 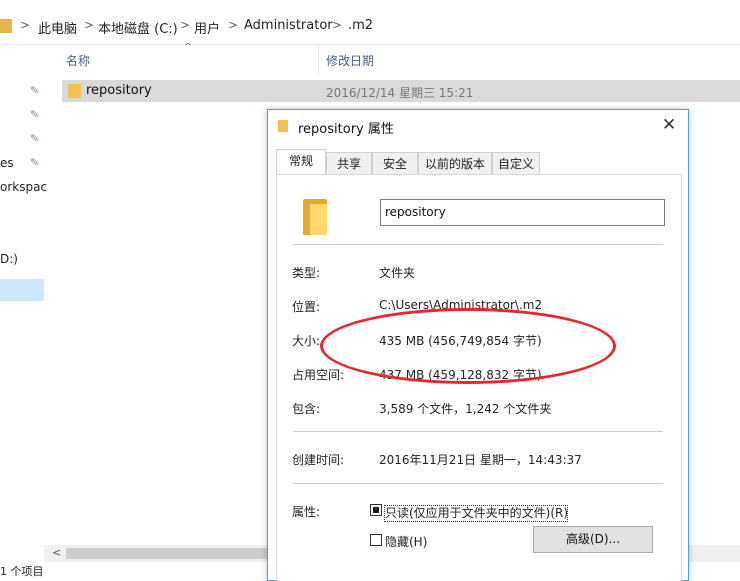 I want to click on tab-customize: 自定义, so click(x=516, y=163).